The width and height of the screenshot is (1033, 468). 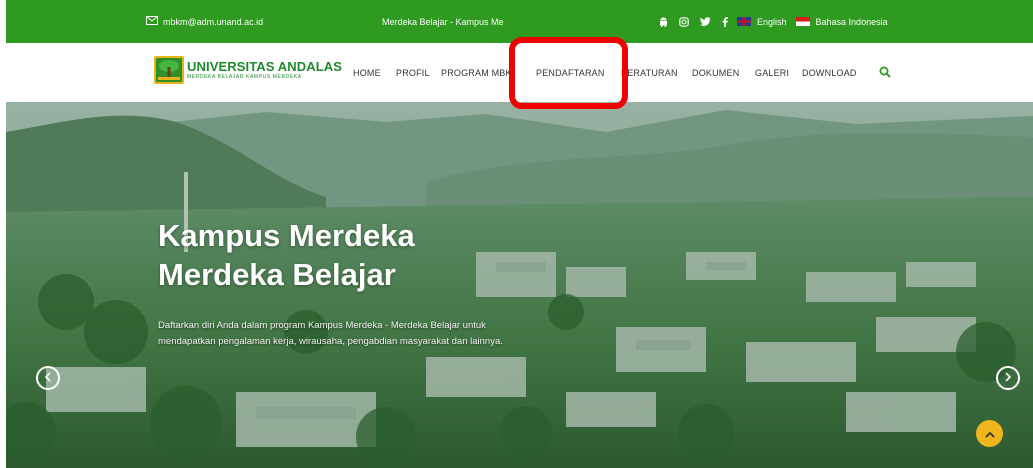 What do you see at coordinates (277, 274) in the screenshot?
I see `hero-title-line-2: Merdeka Belajar` at bounding box center [277, 274].